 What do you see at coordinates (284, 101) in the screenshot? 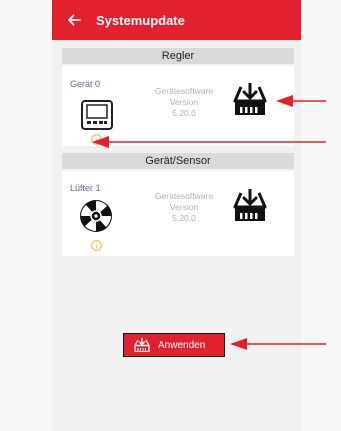
I see `annotation-arrow-download-head` at bounding box center [284, 101].